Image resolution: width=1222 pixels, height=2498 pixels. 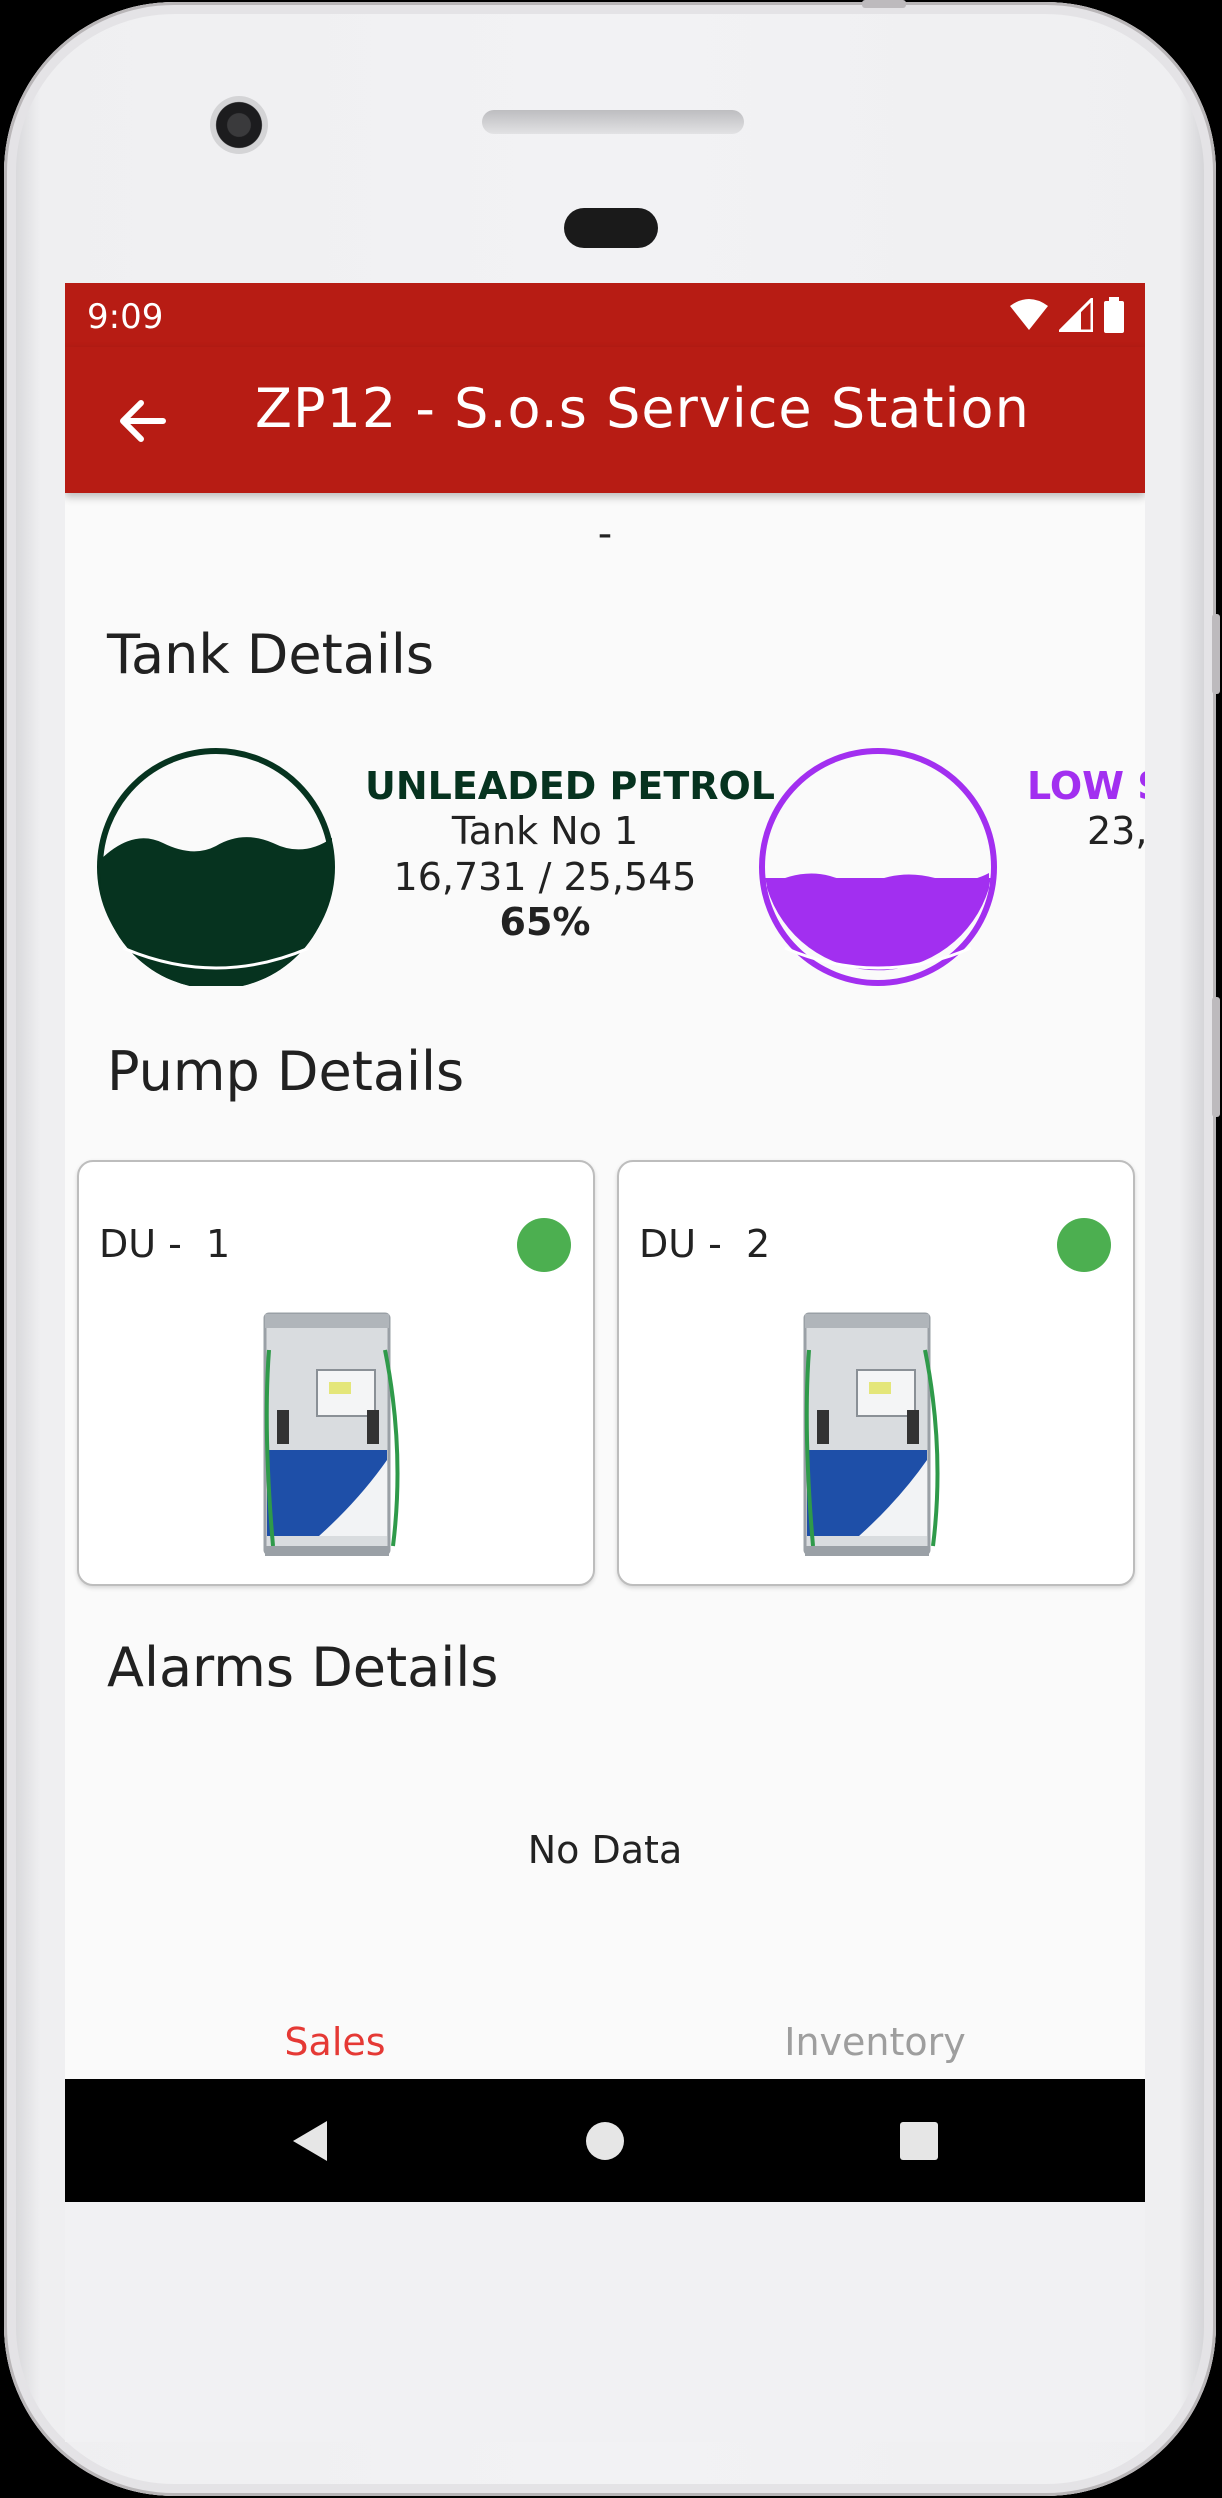 What do you see at coordinates (1216, 1057) in the screenshot?
I see `power-button` at bounding box center [1216, 1057].